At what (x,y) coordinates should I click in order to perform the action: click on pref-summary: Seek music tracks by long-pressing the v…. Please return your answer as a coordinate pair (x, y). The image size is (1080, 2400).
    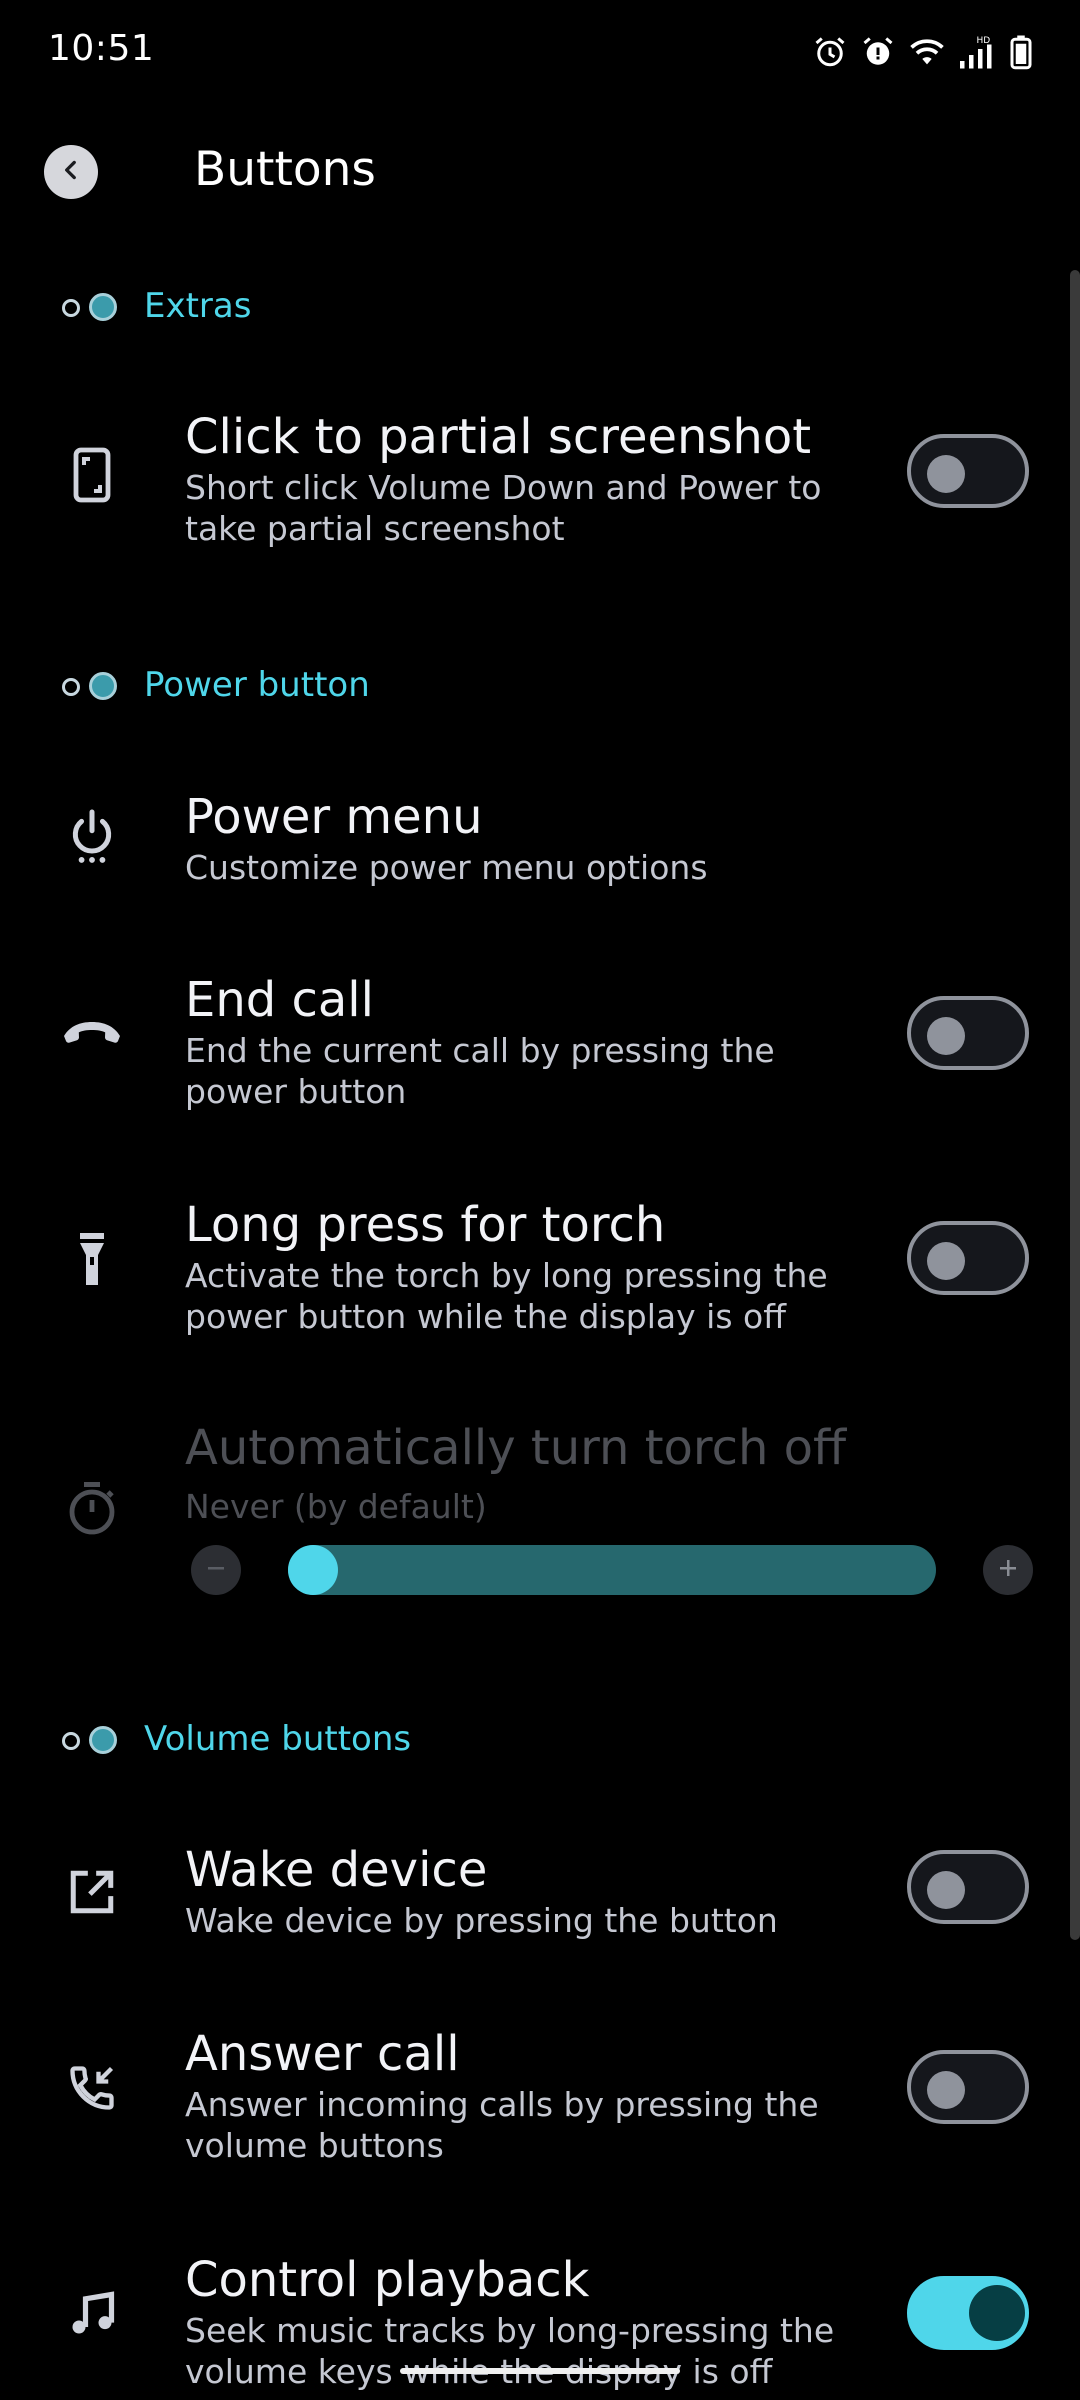
    Looking at the image, I should click on (510, 2351).